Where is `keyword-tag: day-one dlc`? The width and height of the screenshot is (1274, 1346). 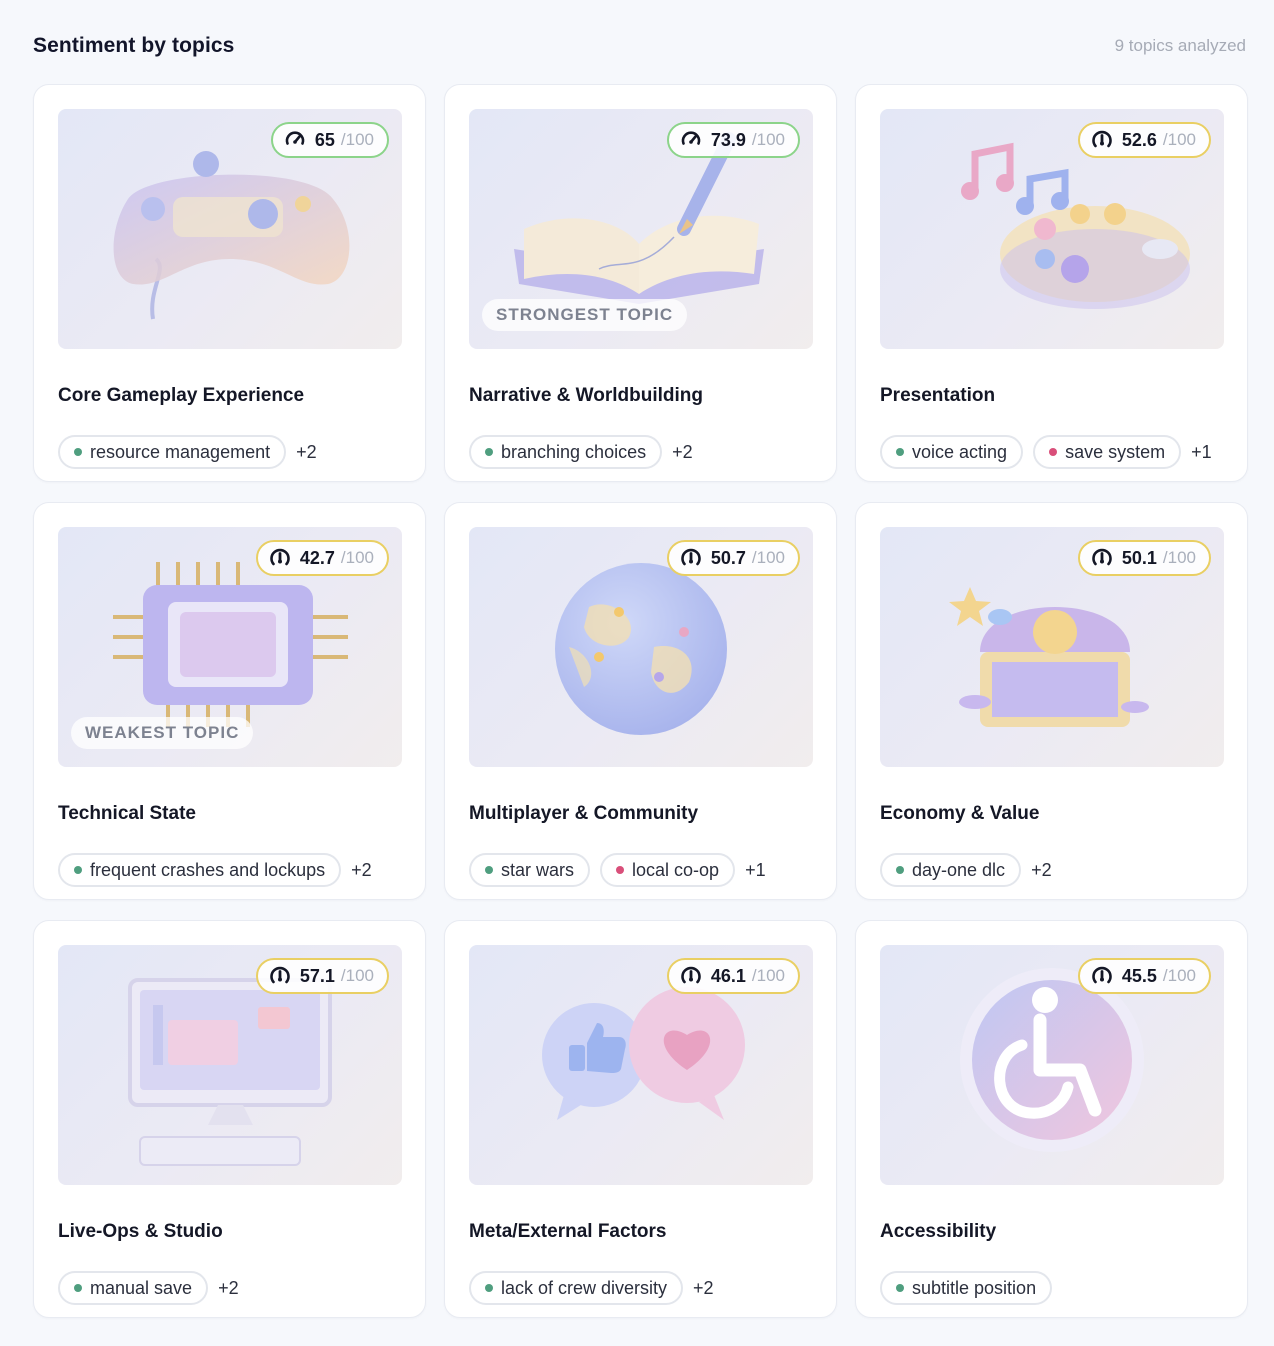 keyword-tag: day-one dlc is located at coordinates (951, 870).